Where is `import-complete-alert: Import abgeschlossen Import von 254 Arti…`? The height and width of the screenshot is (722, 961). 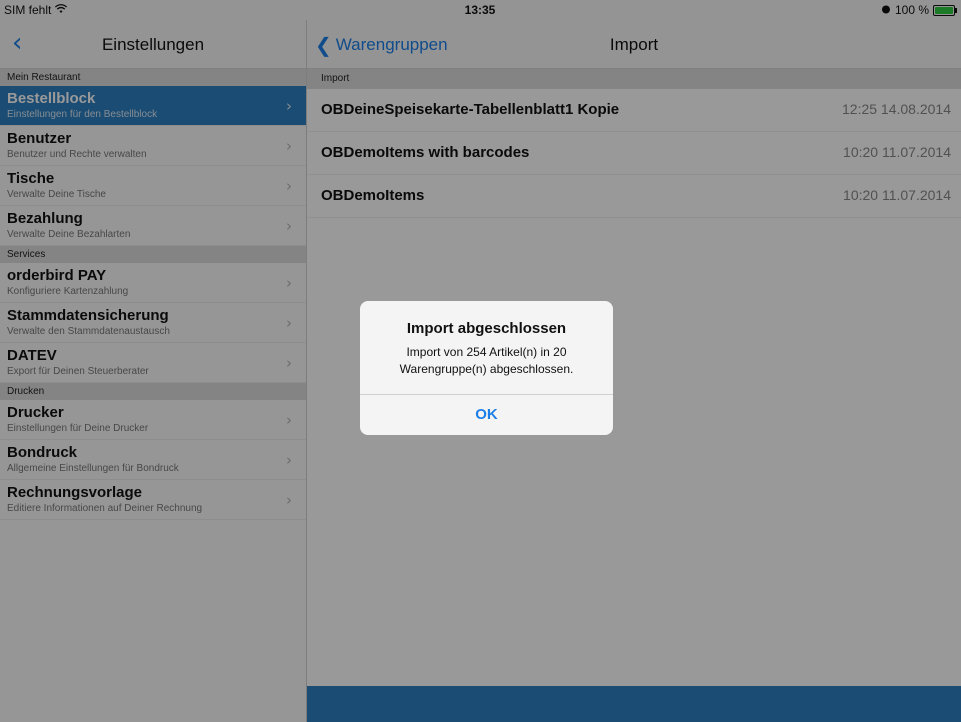 import-complete-alert: Import abgeschlossen Import von 254 Arti… is located at coordinates (486, 368).